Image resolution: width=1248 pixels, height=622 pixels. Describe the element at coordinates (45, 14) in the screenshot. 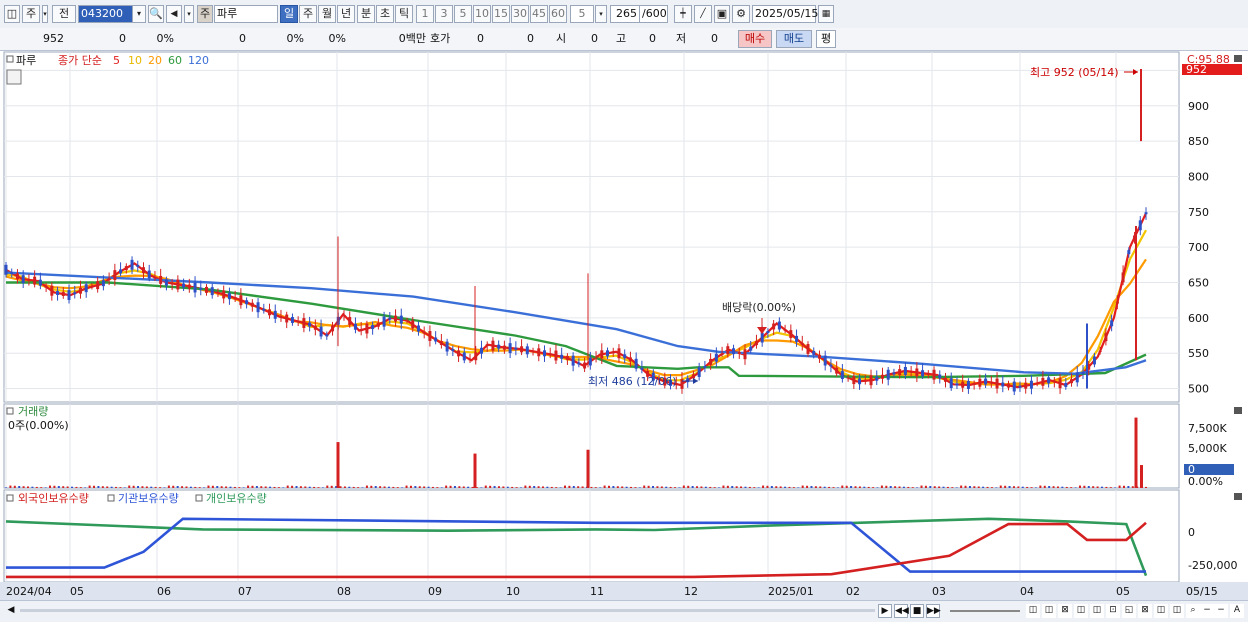

I see `dropdown-arrow-icon: ▾` at that location.